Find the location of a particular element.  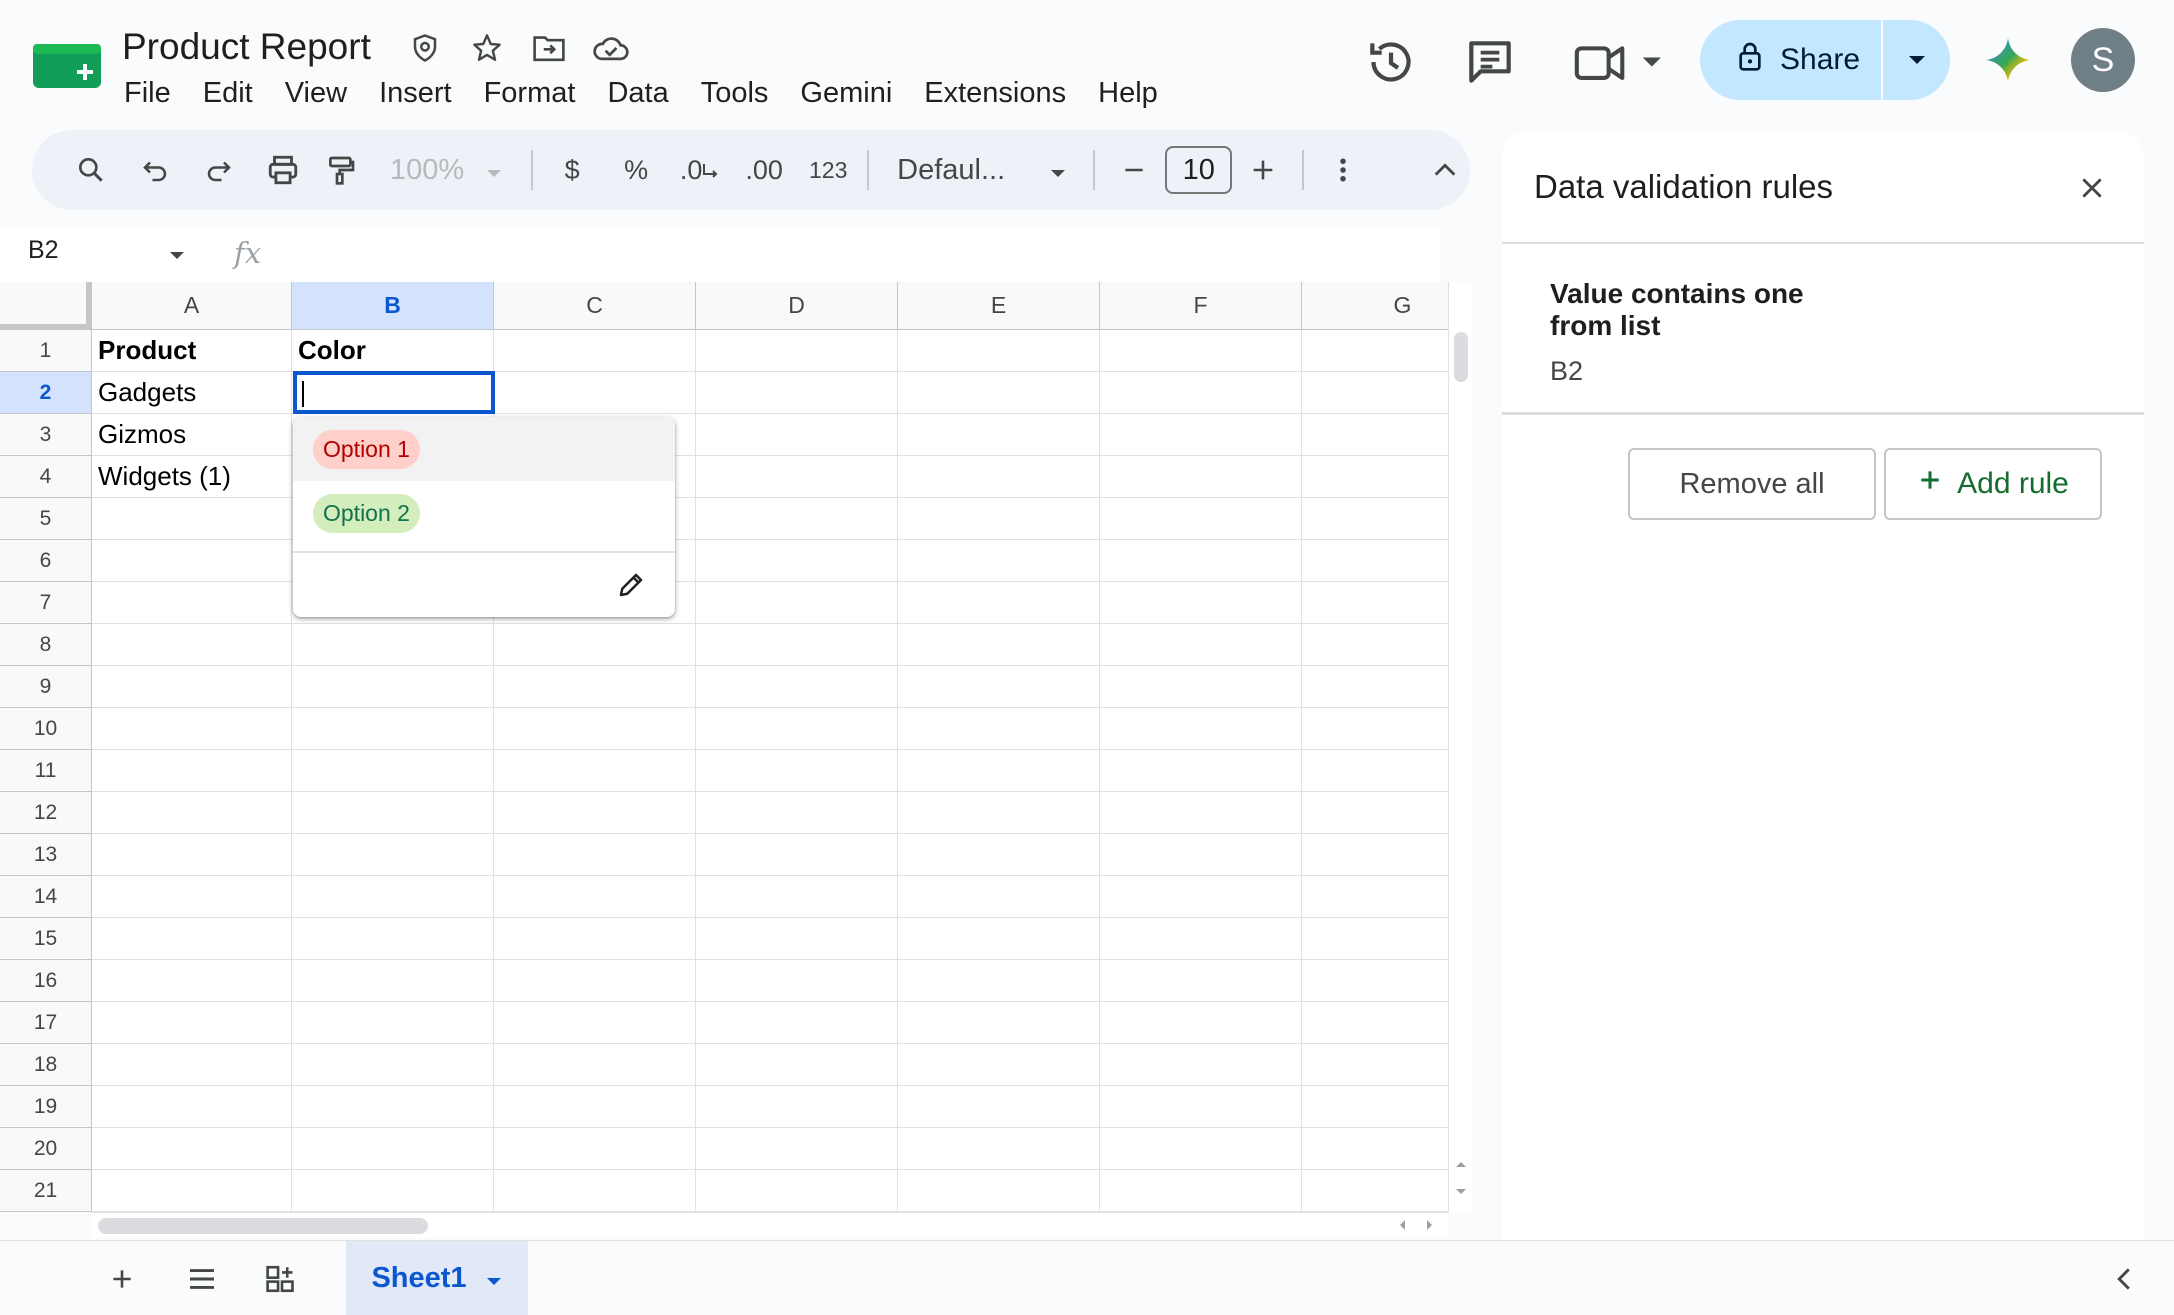

select-all-corner is located at coordinates (46, 306).